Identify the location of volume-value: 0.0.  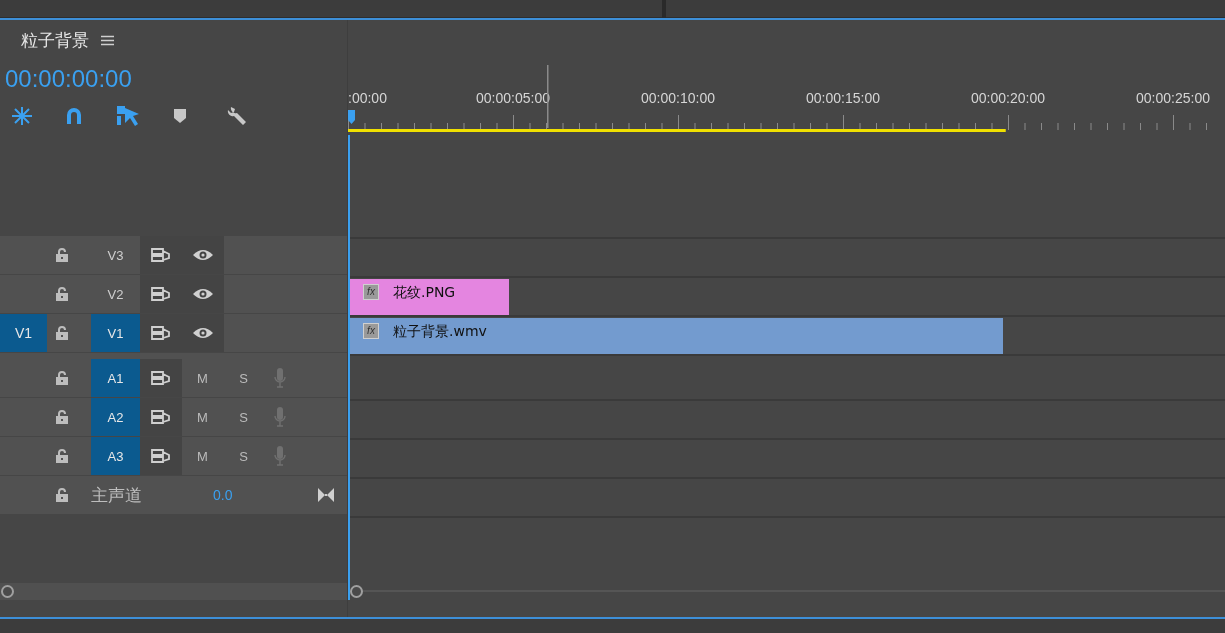
(265, 495).